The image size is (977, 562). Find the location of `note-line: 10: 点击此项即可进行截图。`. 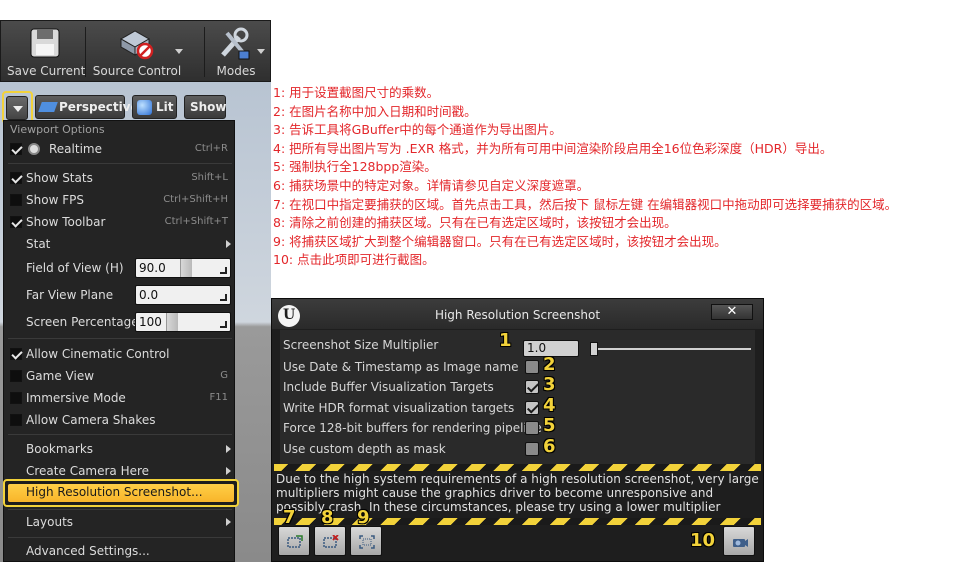

note-line: 10: 点击此项即可进行截图。 is located at coordinates (354, 260).